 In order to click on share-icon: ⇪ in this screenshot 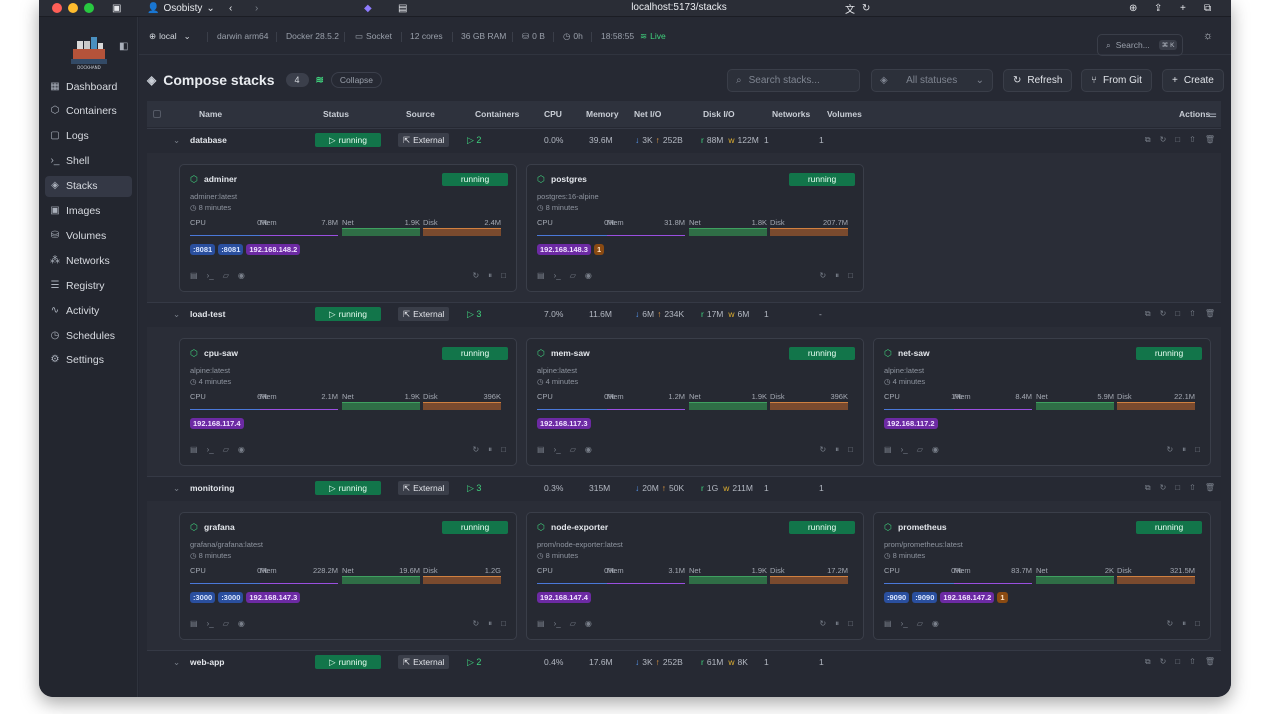, I will do `click(1158, 8)`.